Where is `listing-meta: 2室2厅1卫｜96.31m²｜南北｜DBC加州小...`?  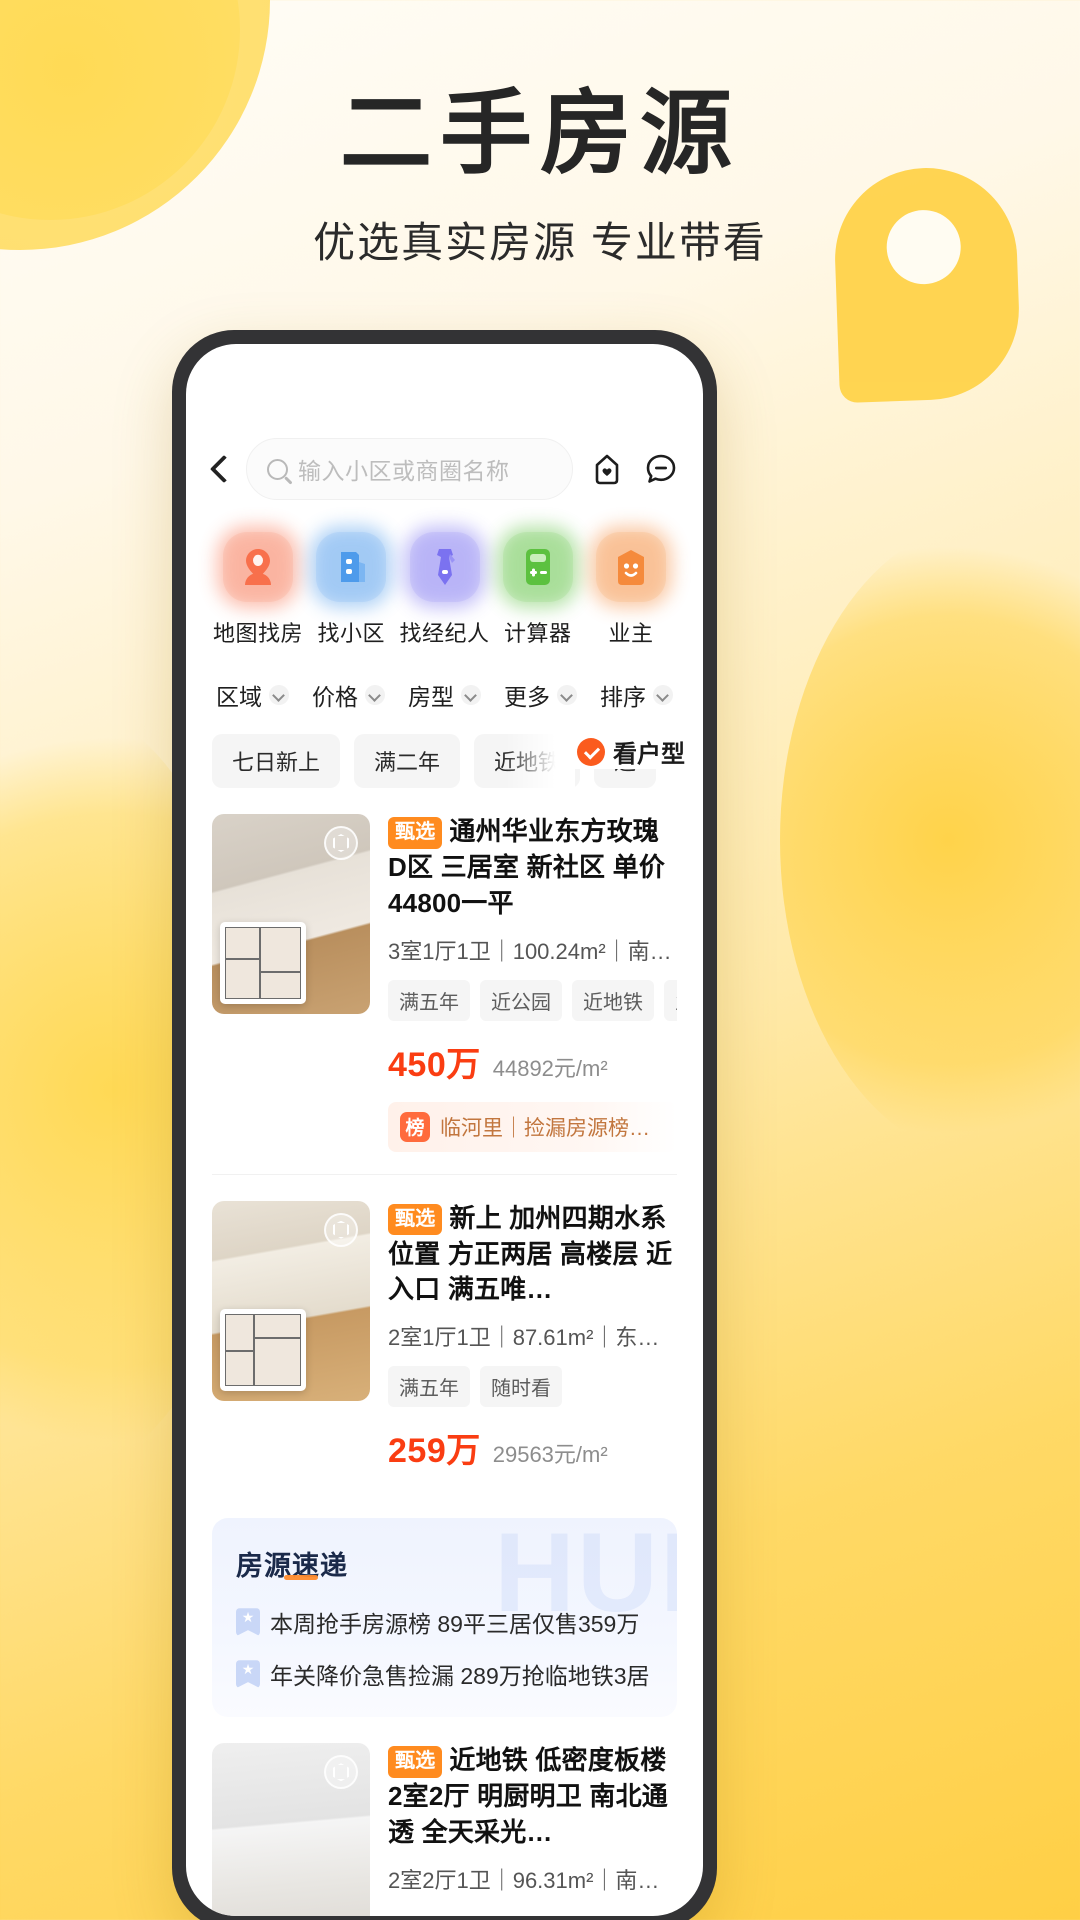 listing-meta: 2室2厅1卫｜96.31m²｜南北｜DBC加州小... is located at coordinates (532, 1880).